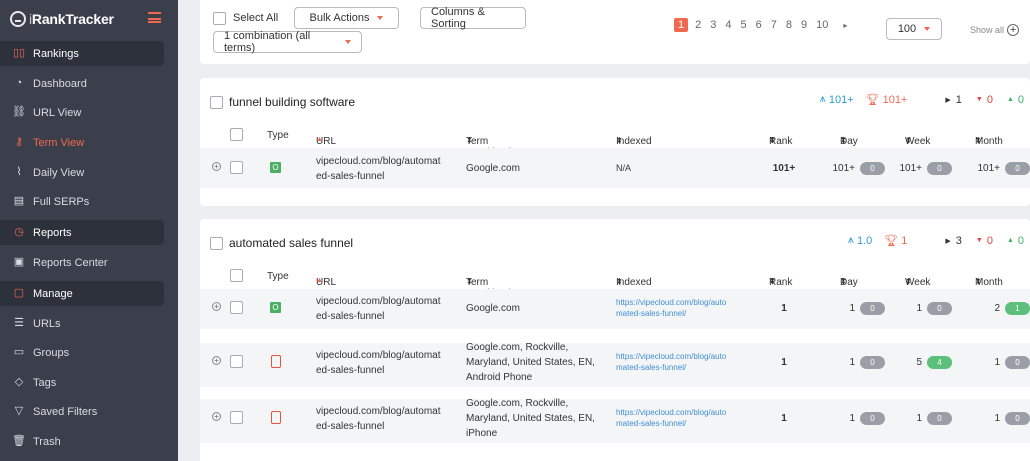 The height and width of the screenshot is (461, 1030). What do you see at coordinates (1017, 418) in the screenshot?
I see `row-month-change: 0` at bounding box center [1017, 418].